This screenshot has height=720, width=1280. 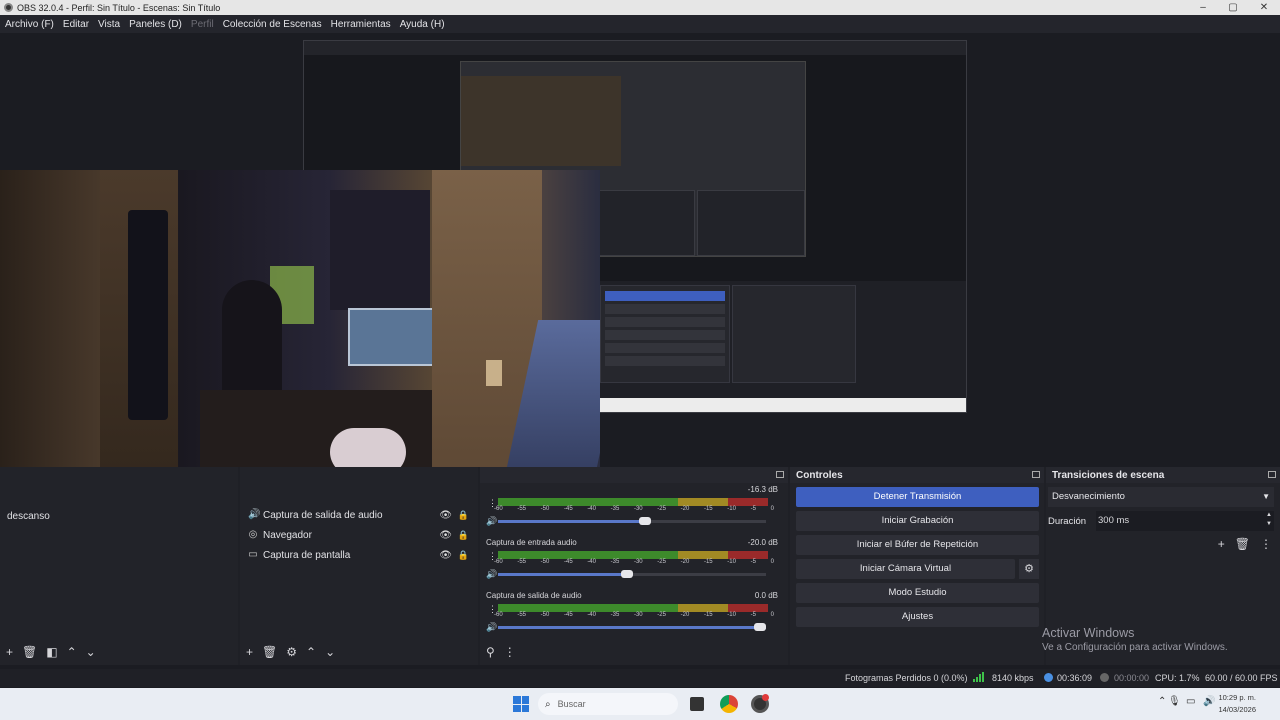 What do you see at coordinates (531, 542) in the screenshot?
I see `track-name: Captura de entrada audio` at bounding box center [531, 542].